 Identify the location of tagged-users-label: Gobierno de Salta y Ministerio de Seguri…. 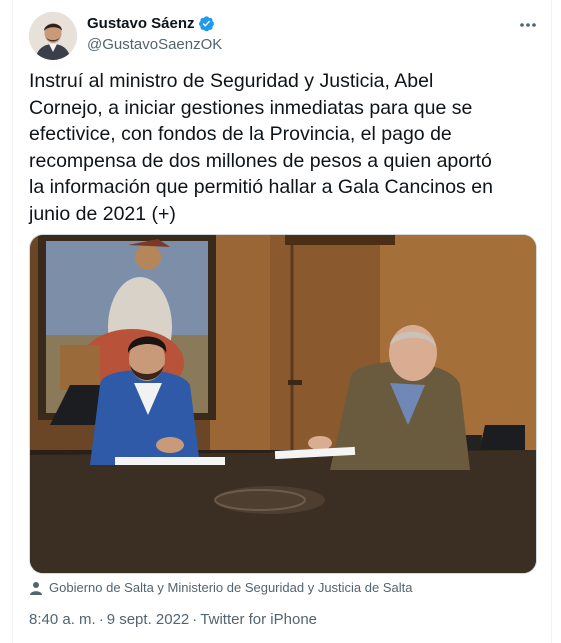
(231, 587).